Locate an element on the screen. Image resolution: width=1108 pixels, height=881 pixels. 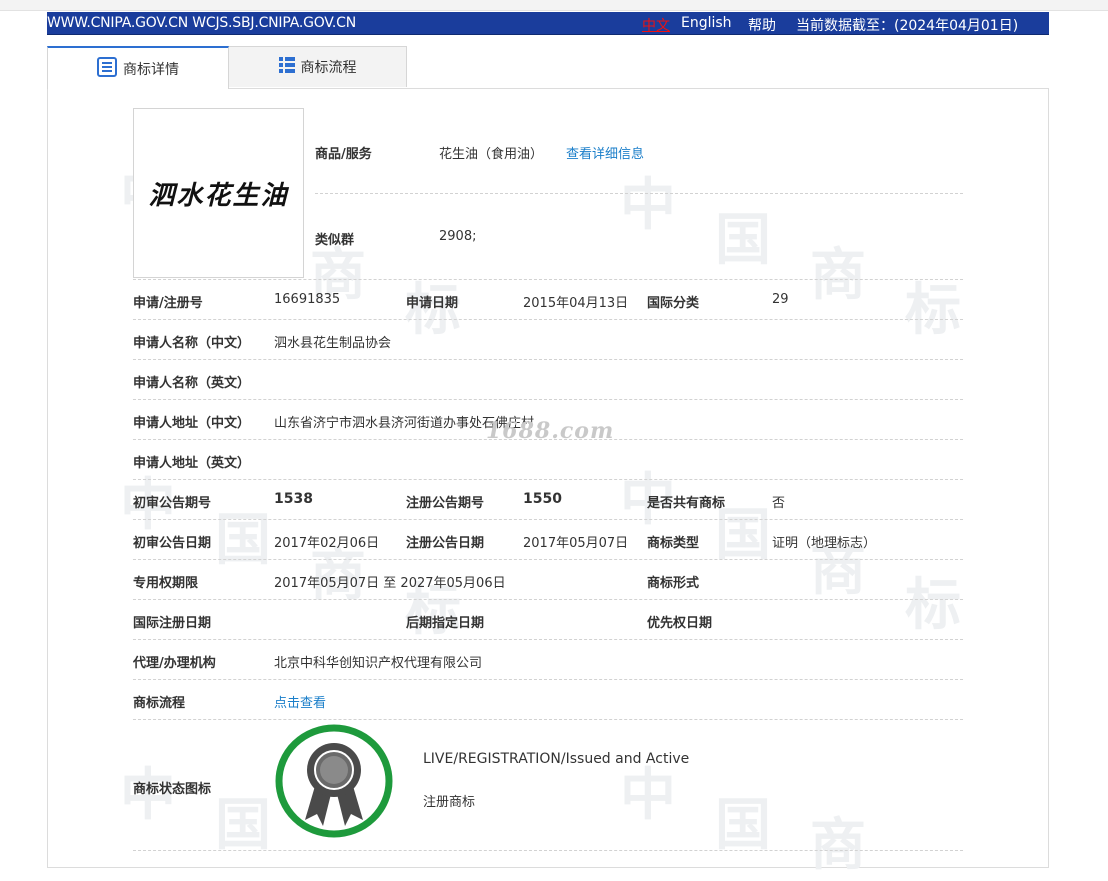
priority-date-label: 优先权日期 is located at coordinates (680, 623).